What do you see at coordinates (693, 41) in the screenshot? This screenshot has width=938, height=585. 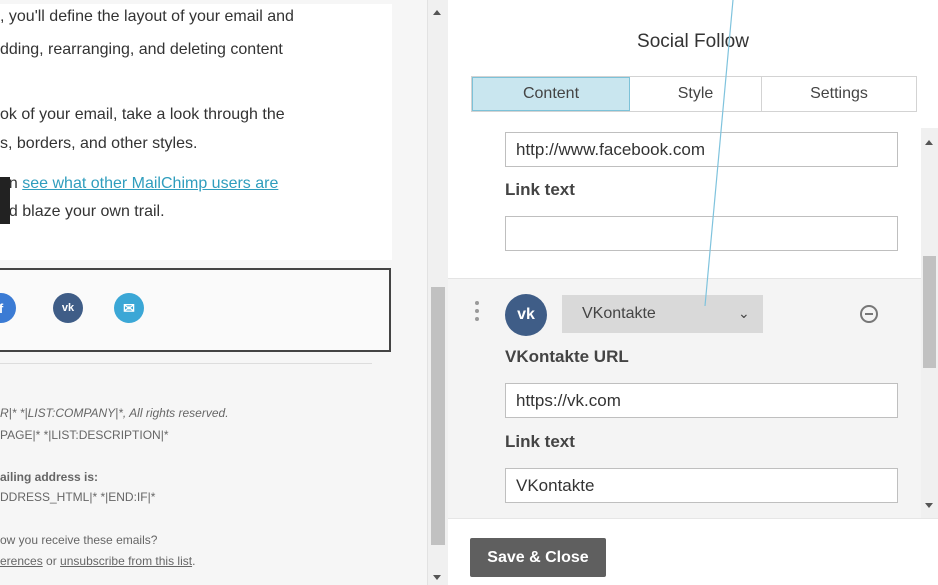 I see `panel-title: Social Follow` at bounding box center [693, 41].